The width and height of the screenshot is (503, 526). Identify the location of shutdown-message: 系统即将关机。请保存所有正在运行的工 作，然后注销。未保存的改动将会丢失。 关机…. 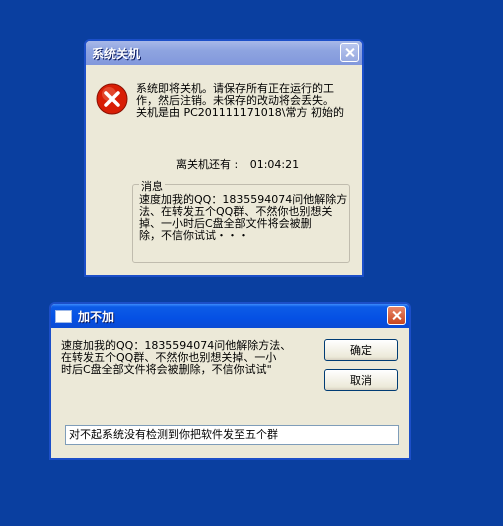
(240, 101).